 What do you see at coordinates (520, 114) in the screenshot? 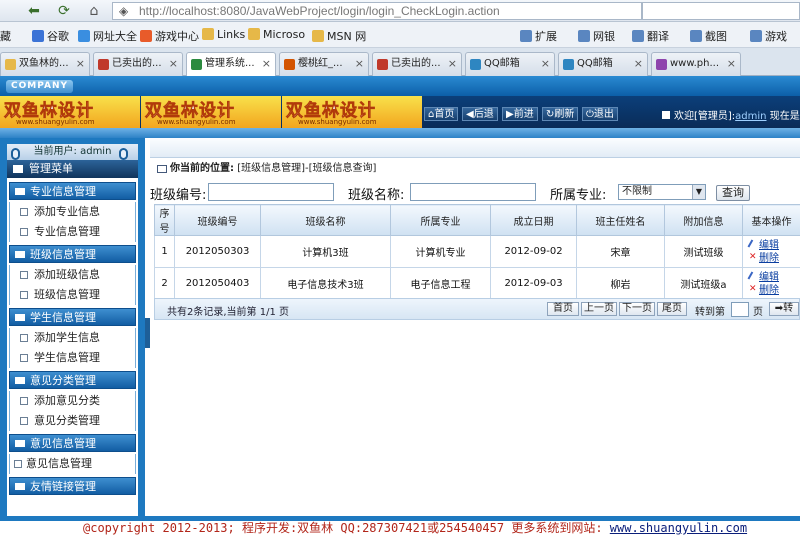
I see `forward-button: ▶前进` at bounding box center [520, 114].